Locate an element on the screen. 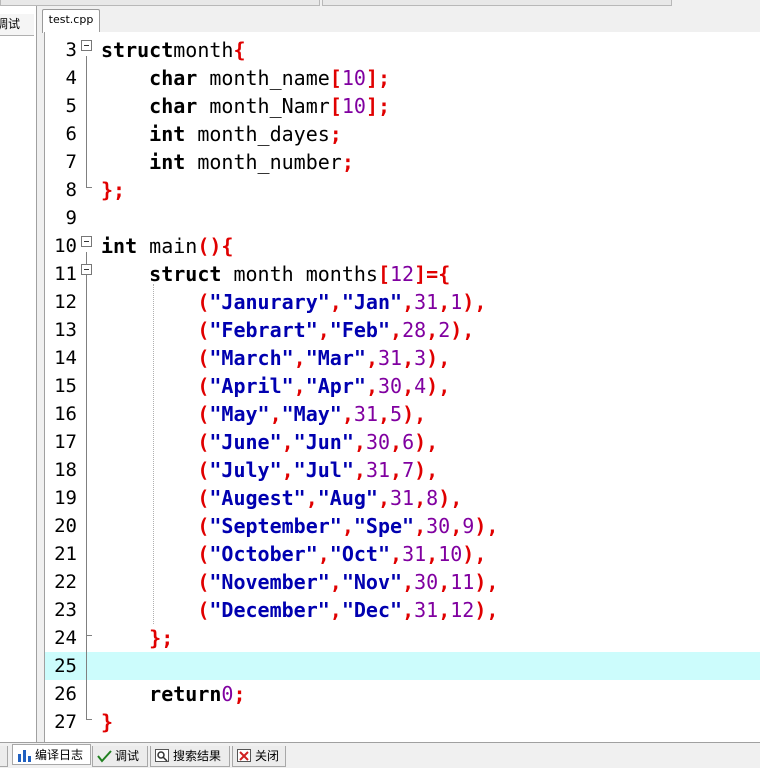 This screenshot has height=768, width=760. left-panel-tab-debug: 调试 is located at coordinates (17, 25).